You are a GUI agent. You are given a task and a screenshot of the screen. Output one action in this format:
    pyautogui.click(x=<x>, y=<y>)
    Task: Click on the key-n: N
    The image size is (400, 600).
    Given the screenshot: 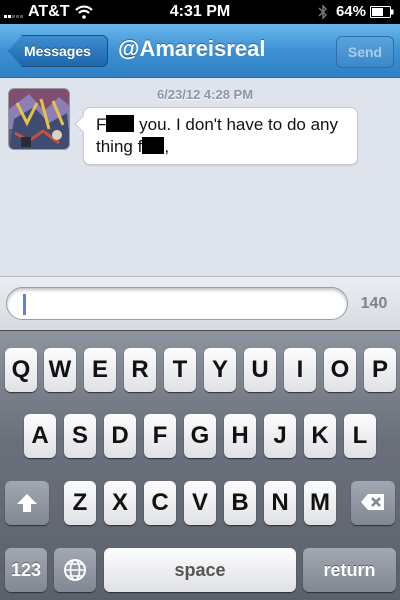 What is the action you would take?
    pyautogui.click(x=280, y=503)
    